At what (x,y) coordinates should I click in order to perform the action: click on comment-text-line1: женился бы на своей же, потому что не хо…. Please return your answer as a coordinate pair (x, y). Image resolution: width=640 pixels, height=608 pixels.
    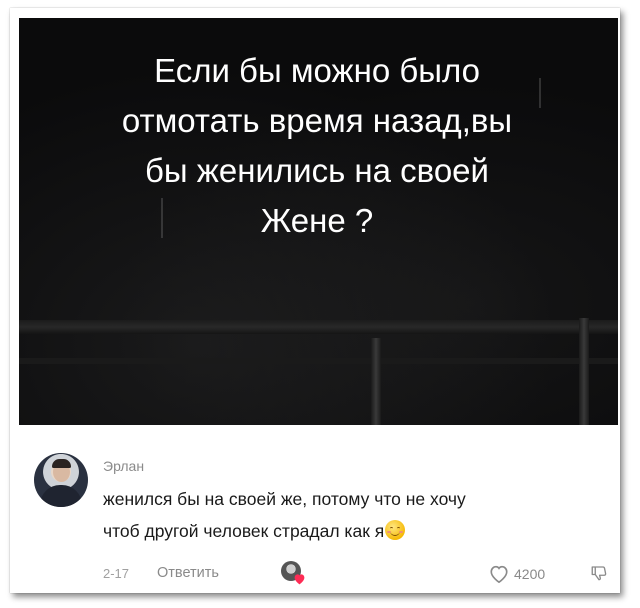
    Looking at the image, I should click on (284, 499).